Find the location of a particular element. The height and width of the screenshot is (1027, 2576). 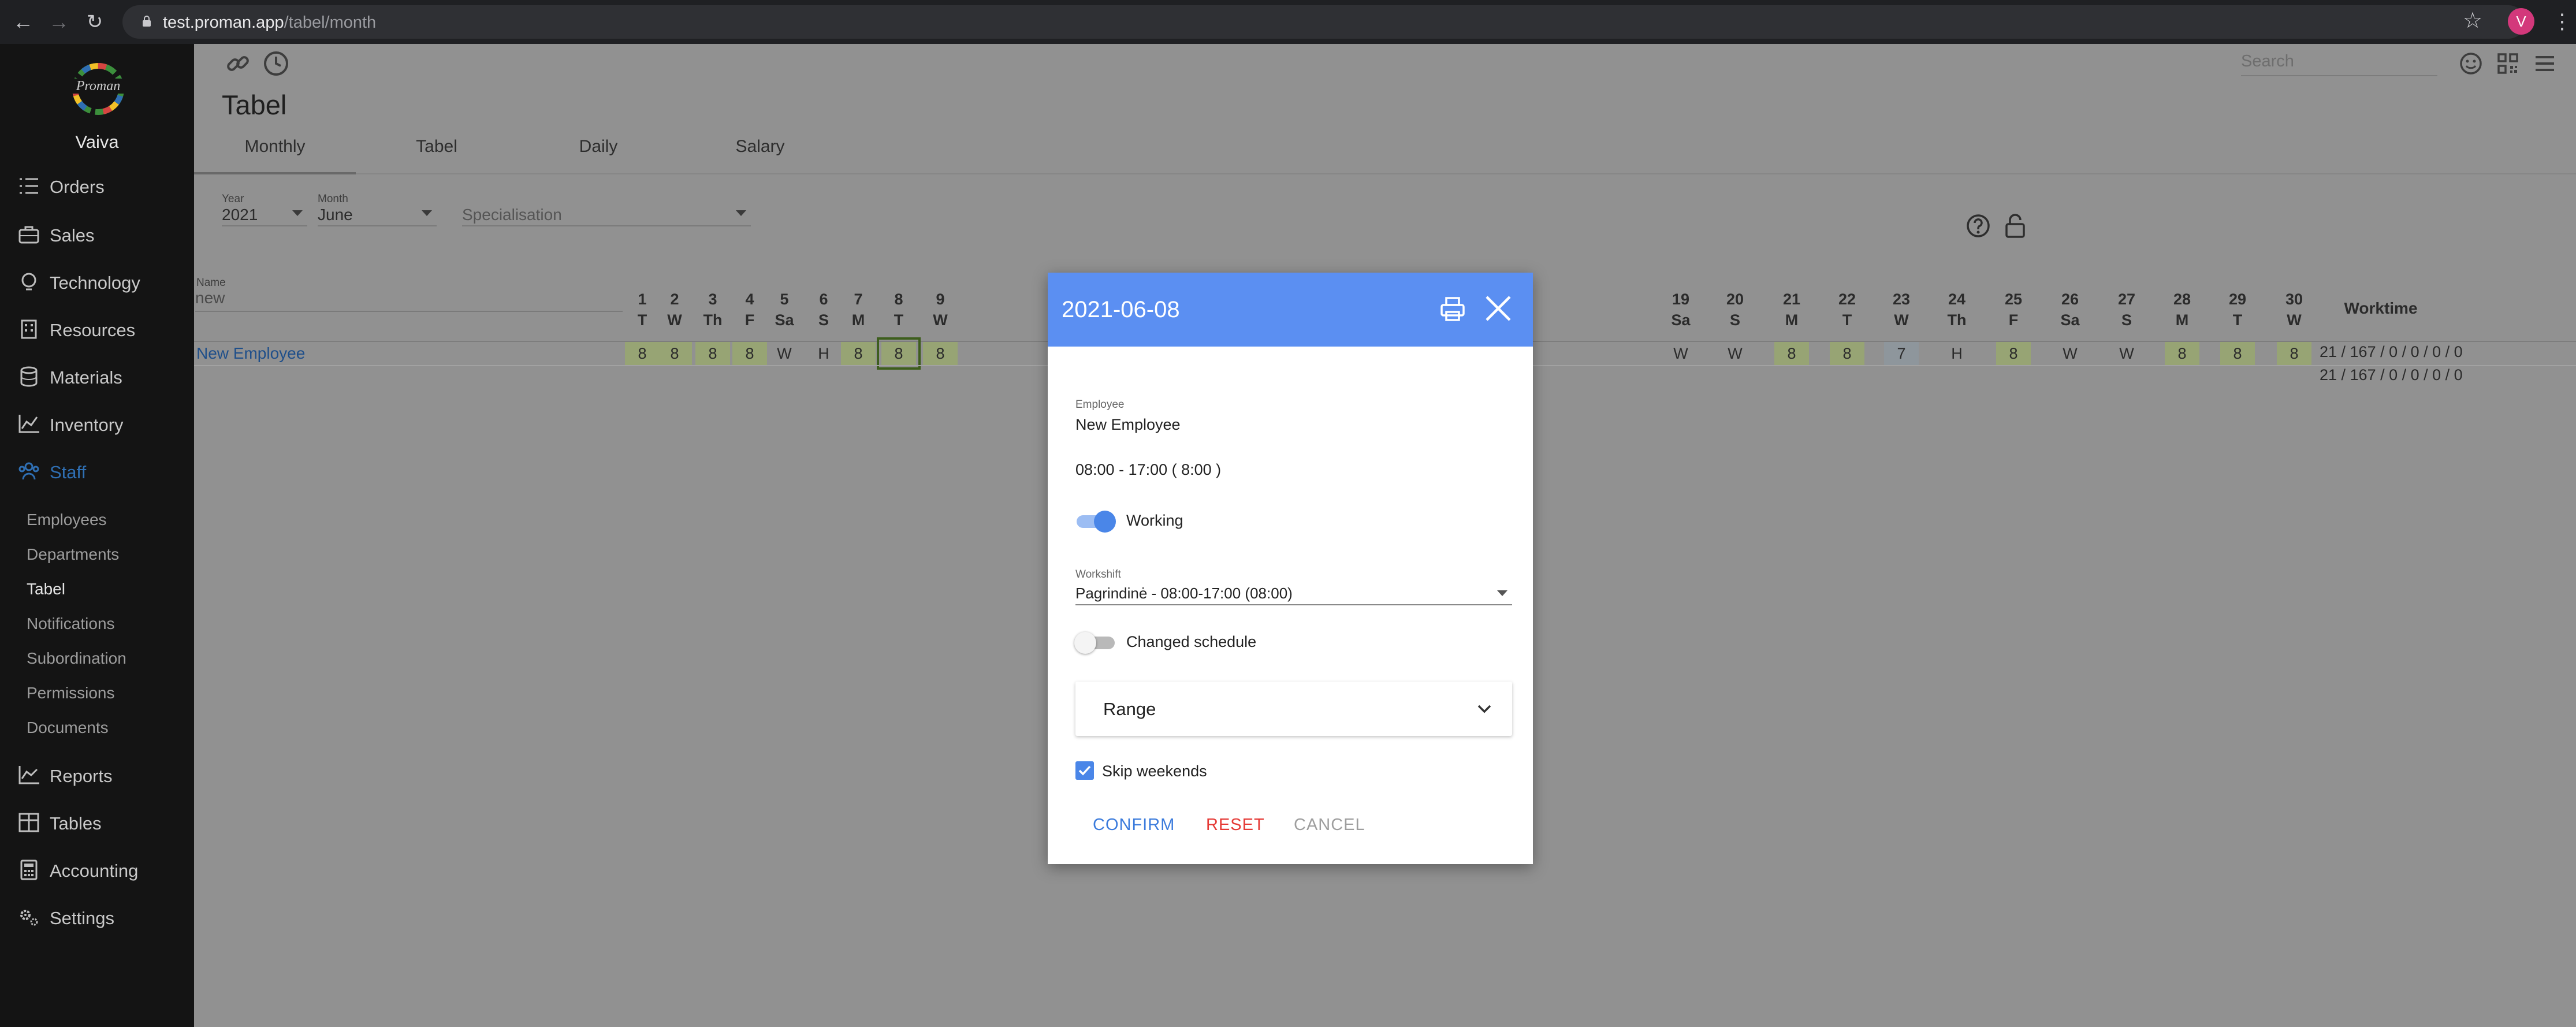

sidebar-item-resources: Resources is located at coordinates (97, 329).